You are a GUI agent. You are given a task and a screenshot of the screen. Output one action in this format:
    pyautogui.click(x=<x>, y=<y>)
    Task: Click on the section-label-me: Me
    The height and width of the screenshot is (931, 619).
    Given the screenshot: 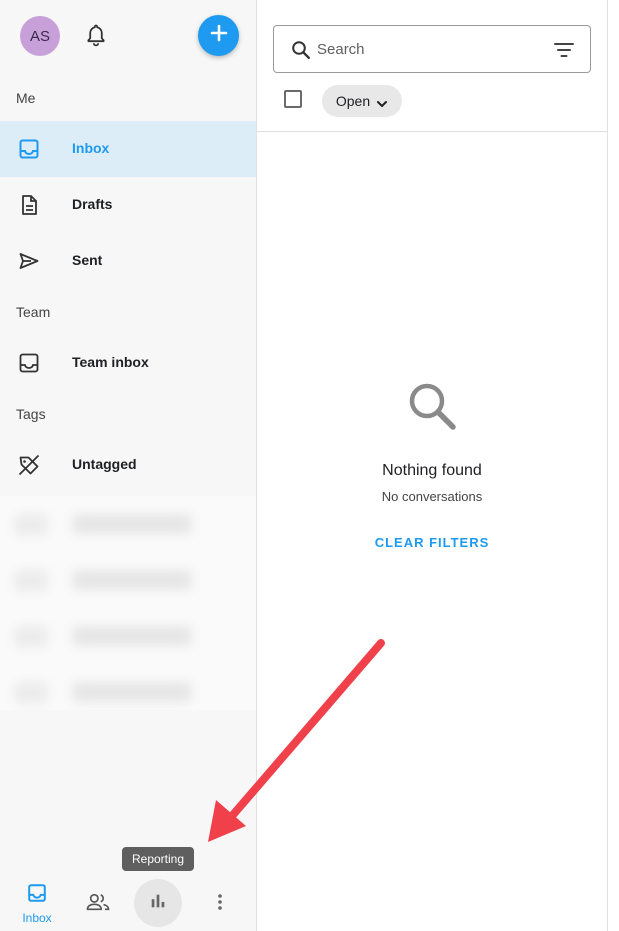 What is the action you would take?
    pyautogui.click(x=26, y=98)
    